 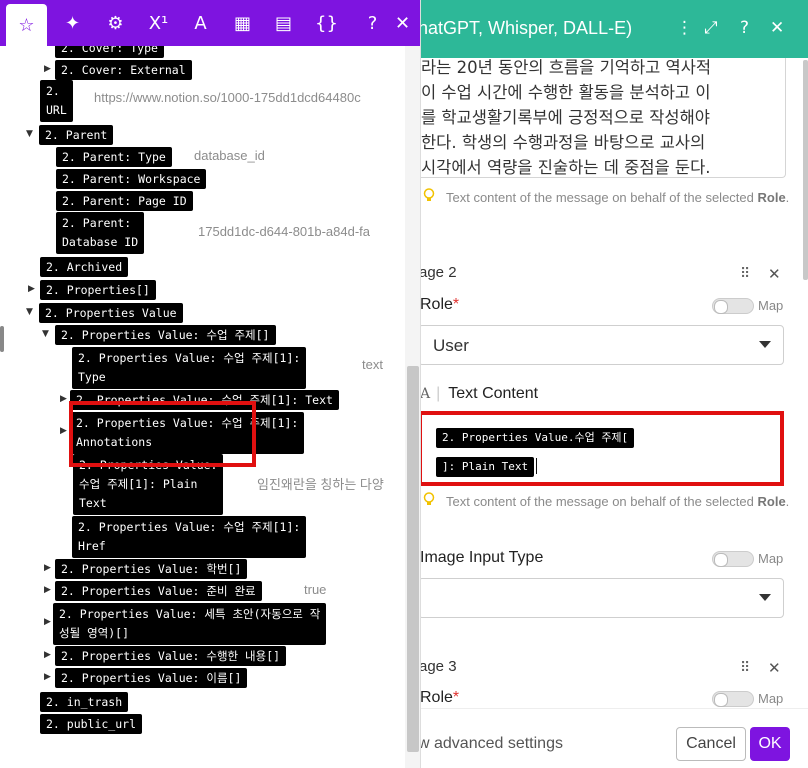 What do you see at coordinates (744, 28) in the screenshot?
I see `help-icon: ?` at bounding box center [744, 28].